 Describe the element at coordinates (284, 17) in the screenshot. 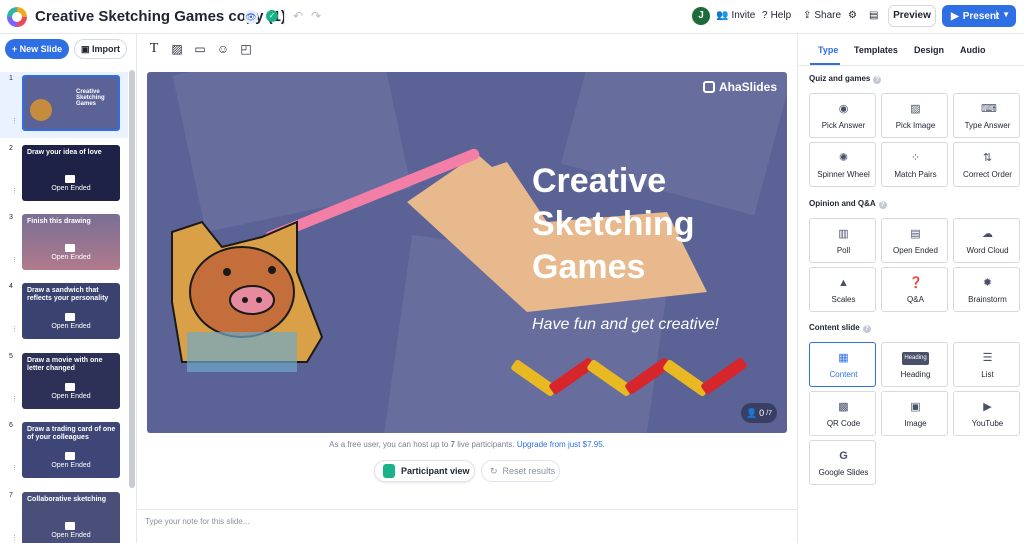

I see `divider` at that location.